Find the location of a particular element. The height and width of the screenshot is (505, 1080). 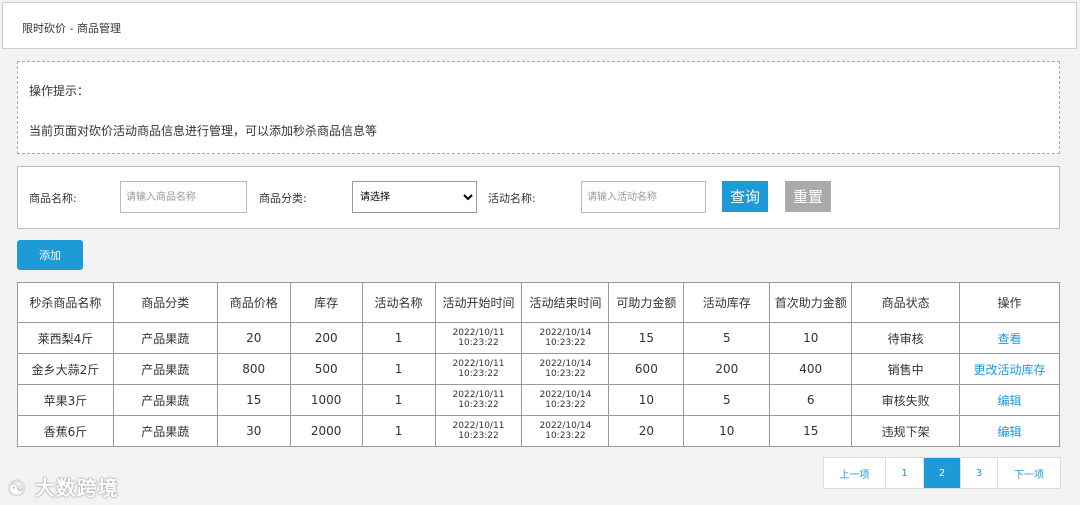

column-header: 库存 is located at coordinates (326, 302).